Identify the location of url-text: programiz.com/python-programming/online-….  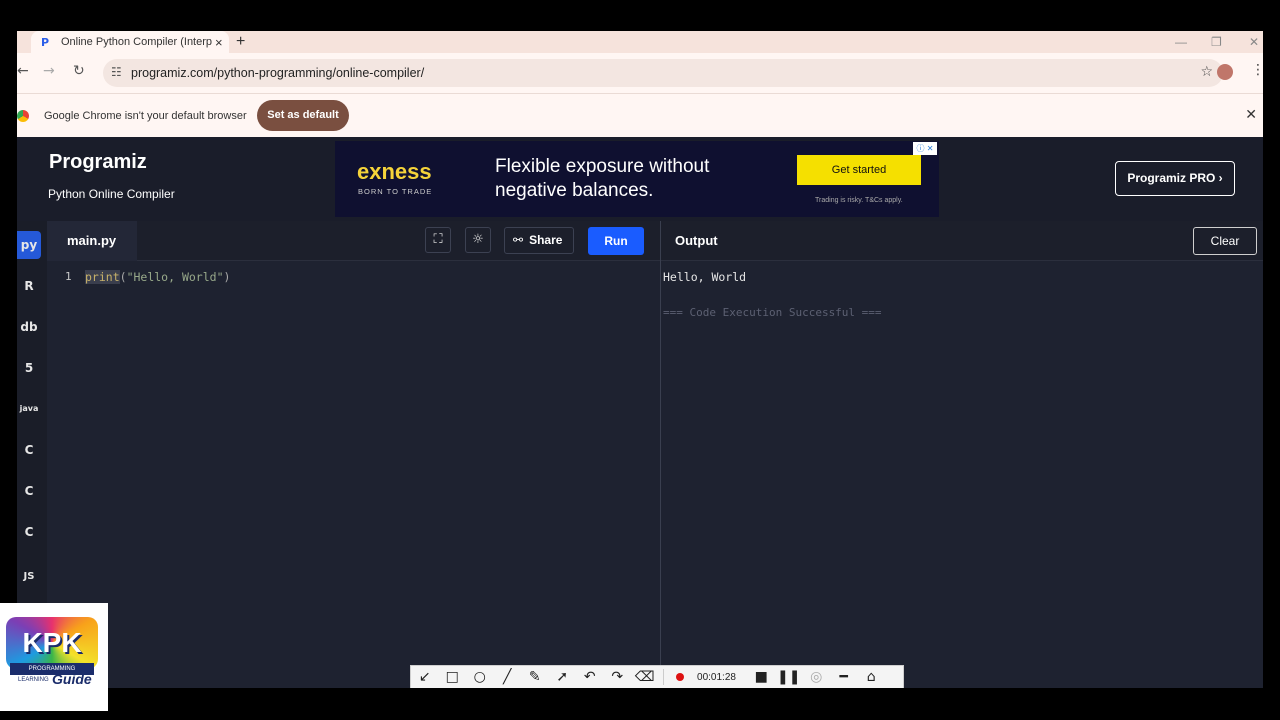
(277, 73).